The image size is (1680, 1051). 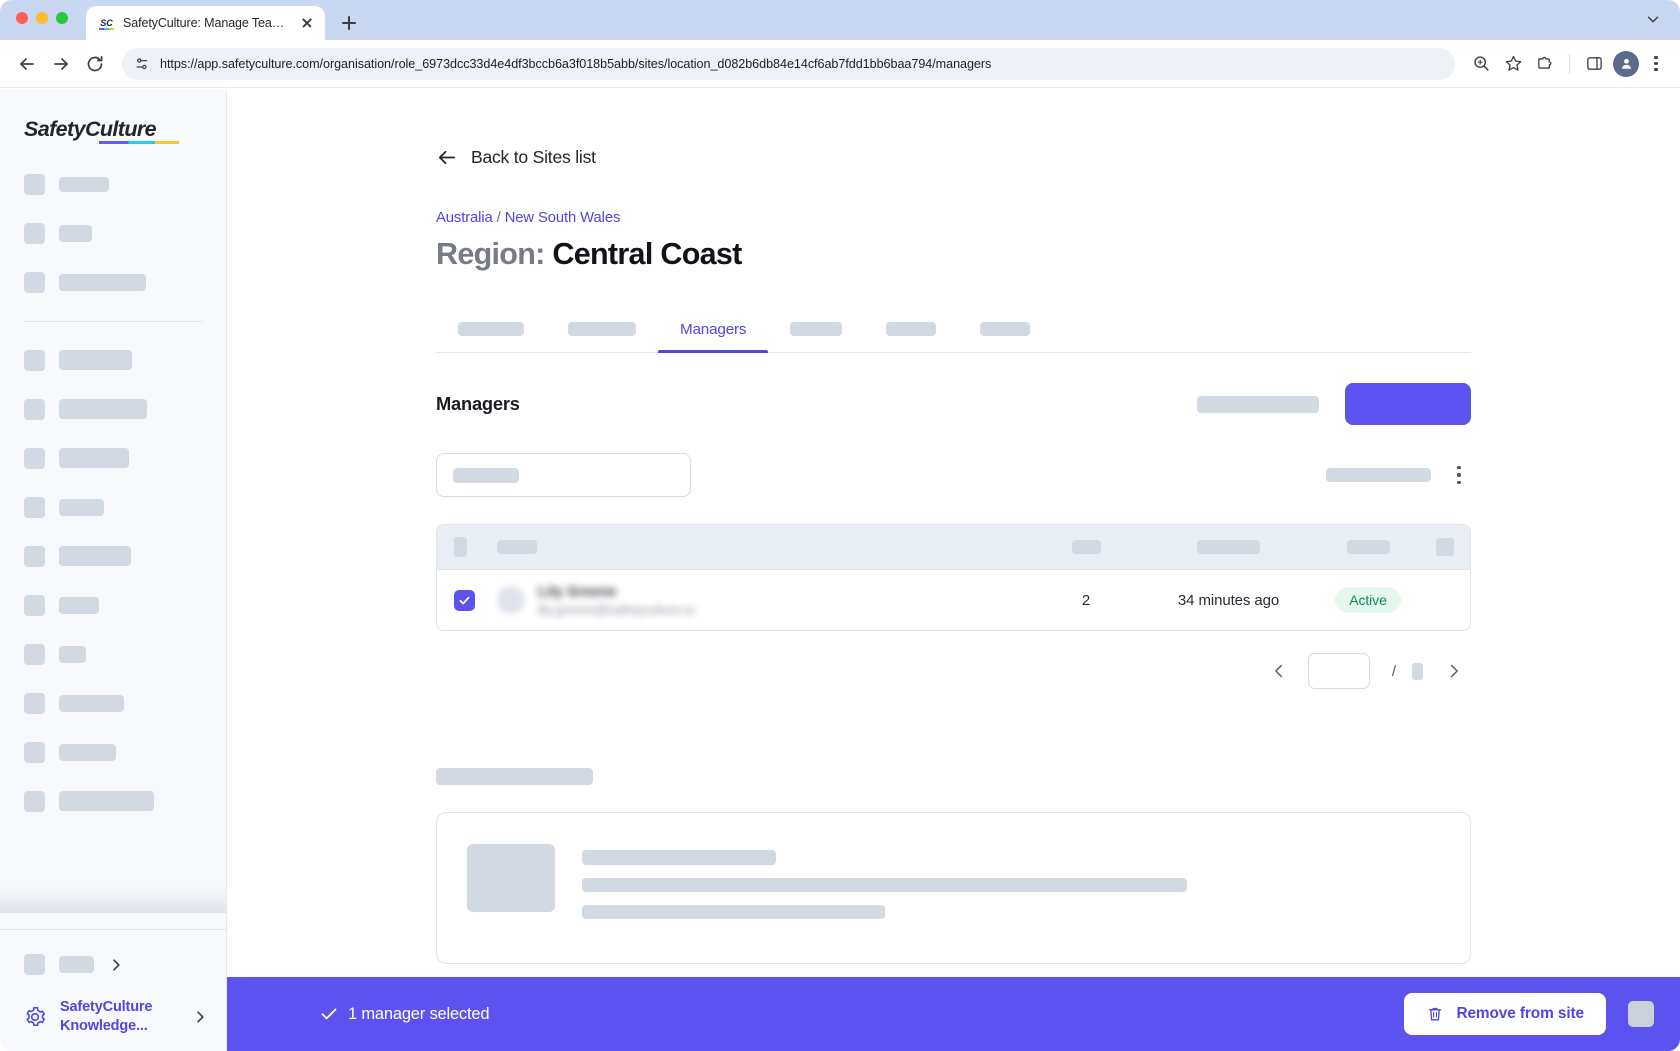 I want to click on new-tab-button, so click(x=349, y=23).